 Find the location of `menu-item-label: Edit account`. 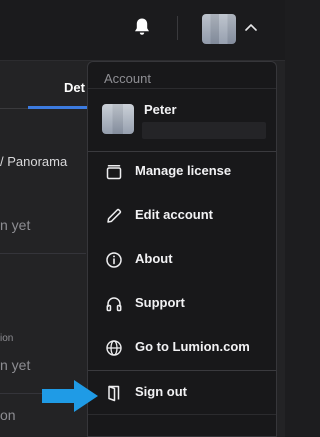

menu-item-label: Edit account is located at coordinates (174, 214).